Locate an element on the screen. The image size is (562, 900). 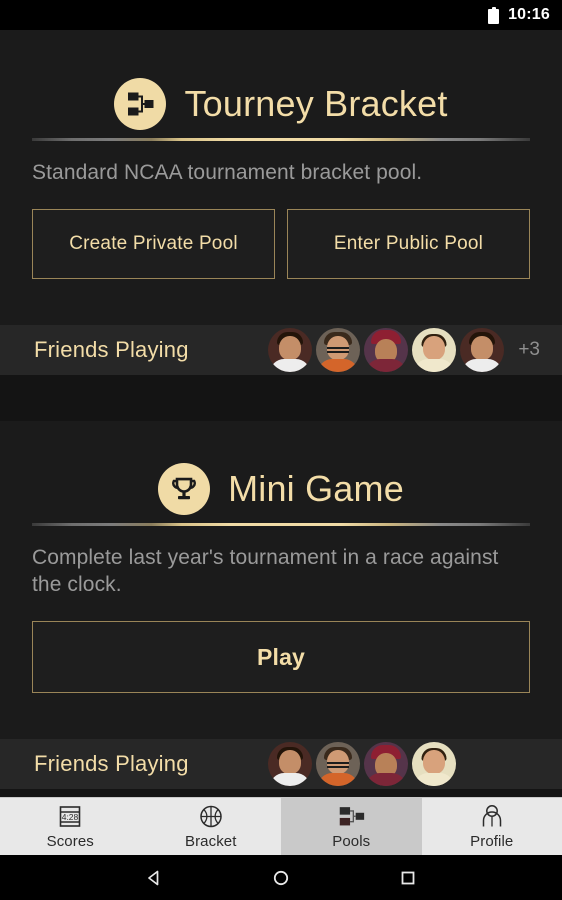
card-tourney-bracket-actions: Create Private Pool Enter Public Pool is located at coordinates (281, 266).